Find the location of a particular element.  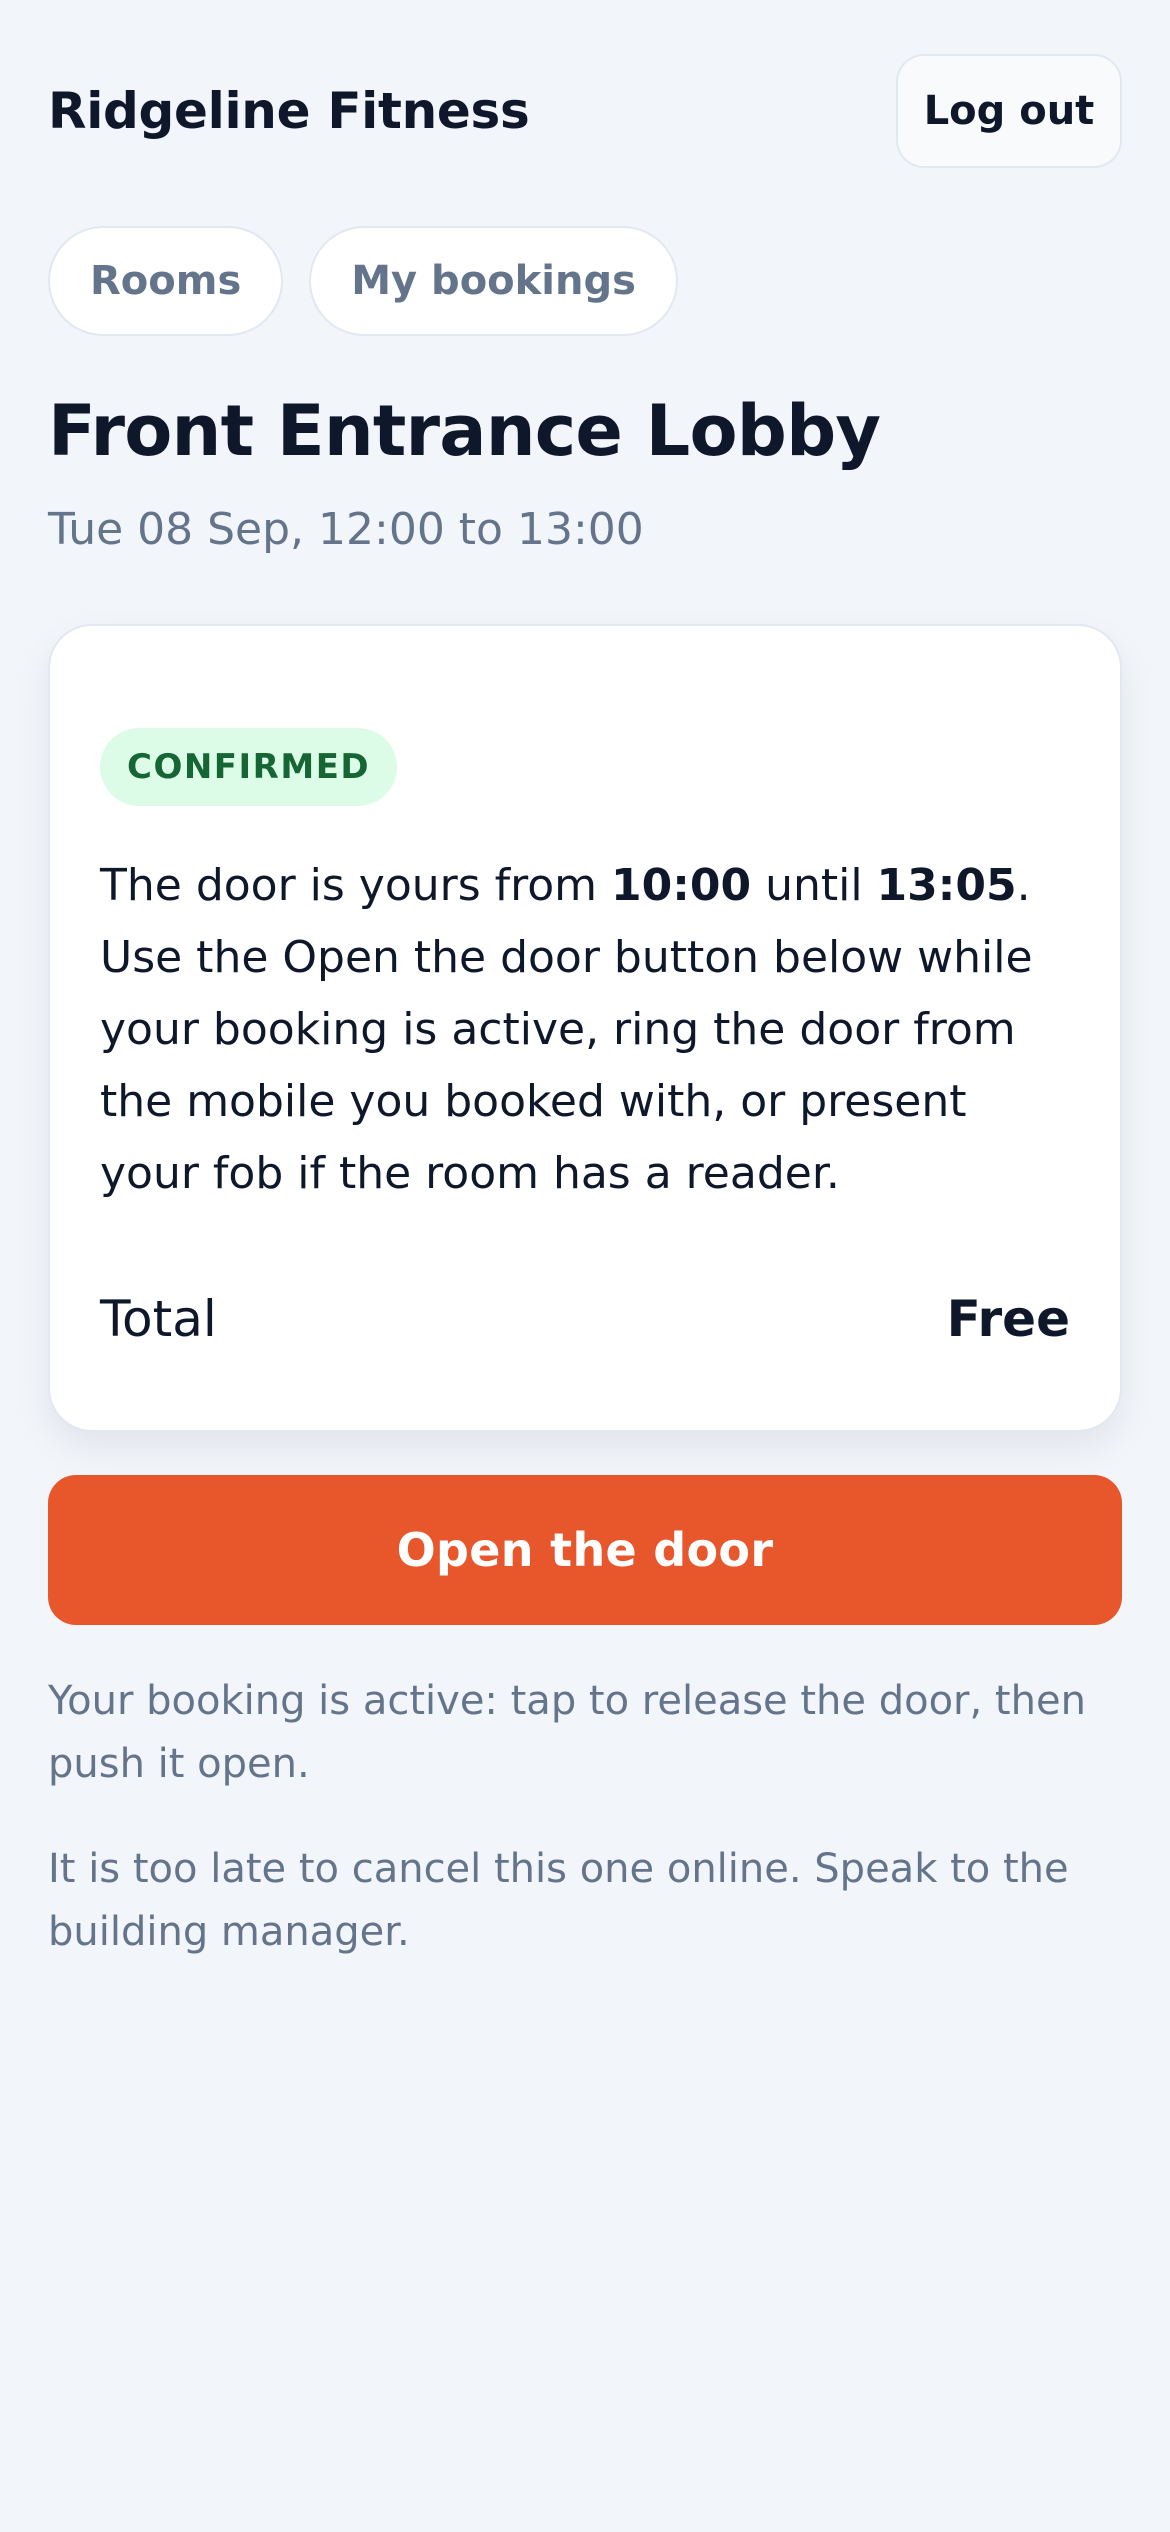

page-title: Front Entrance Lobby is located at coordinates (464, 431).